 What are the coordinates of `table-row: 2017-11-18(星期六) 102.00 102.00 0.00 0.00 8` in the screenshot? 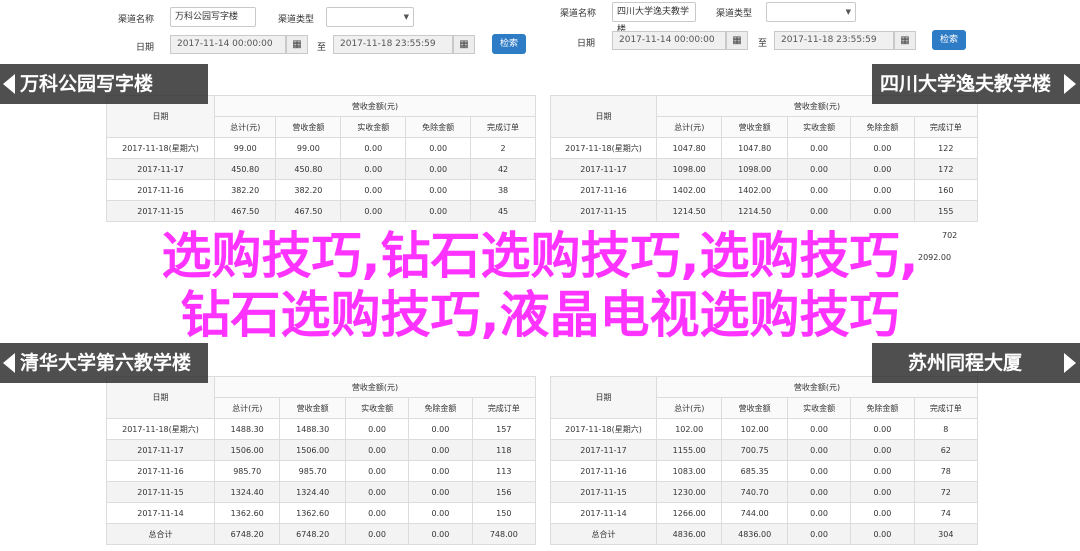 It's located at (764, 429).